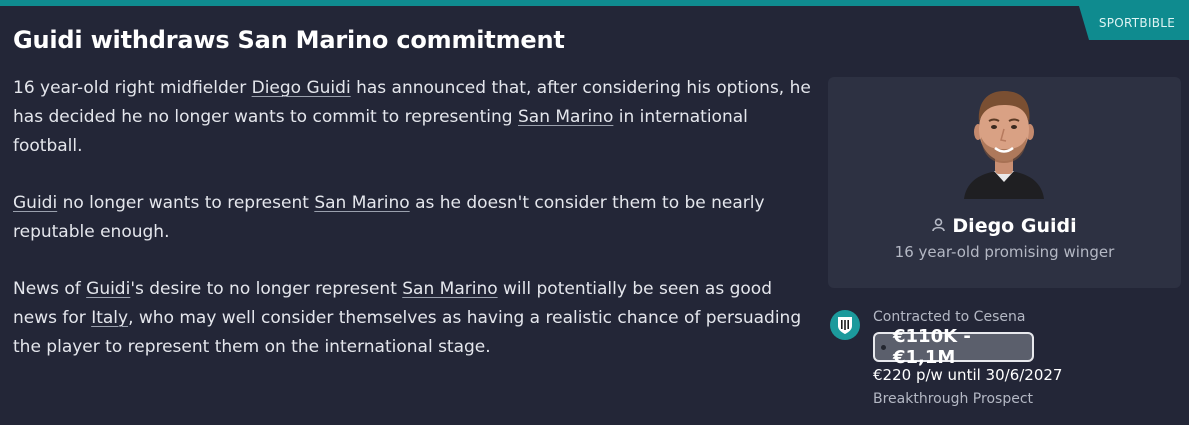 Image resolution: width=1189 pixels, height=425 pixels. I want to click on article-text: 's desire to no longer represent, so click(266, 289).